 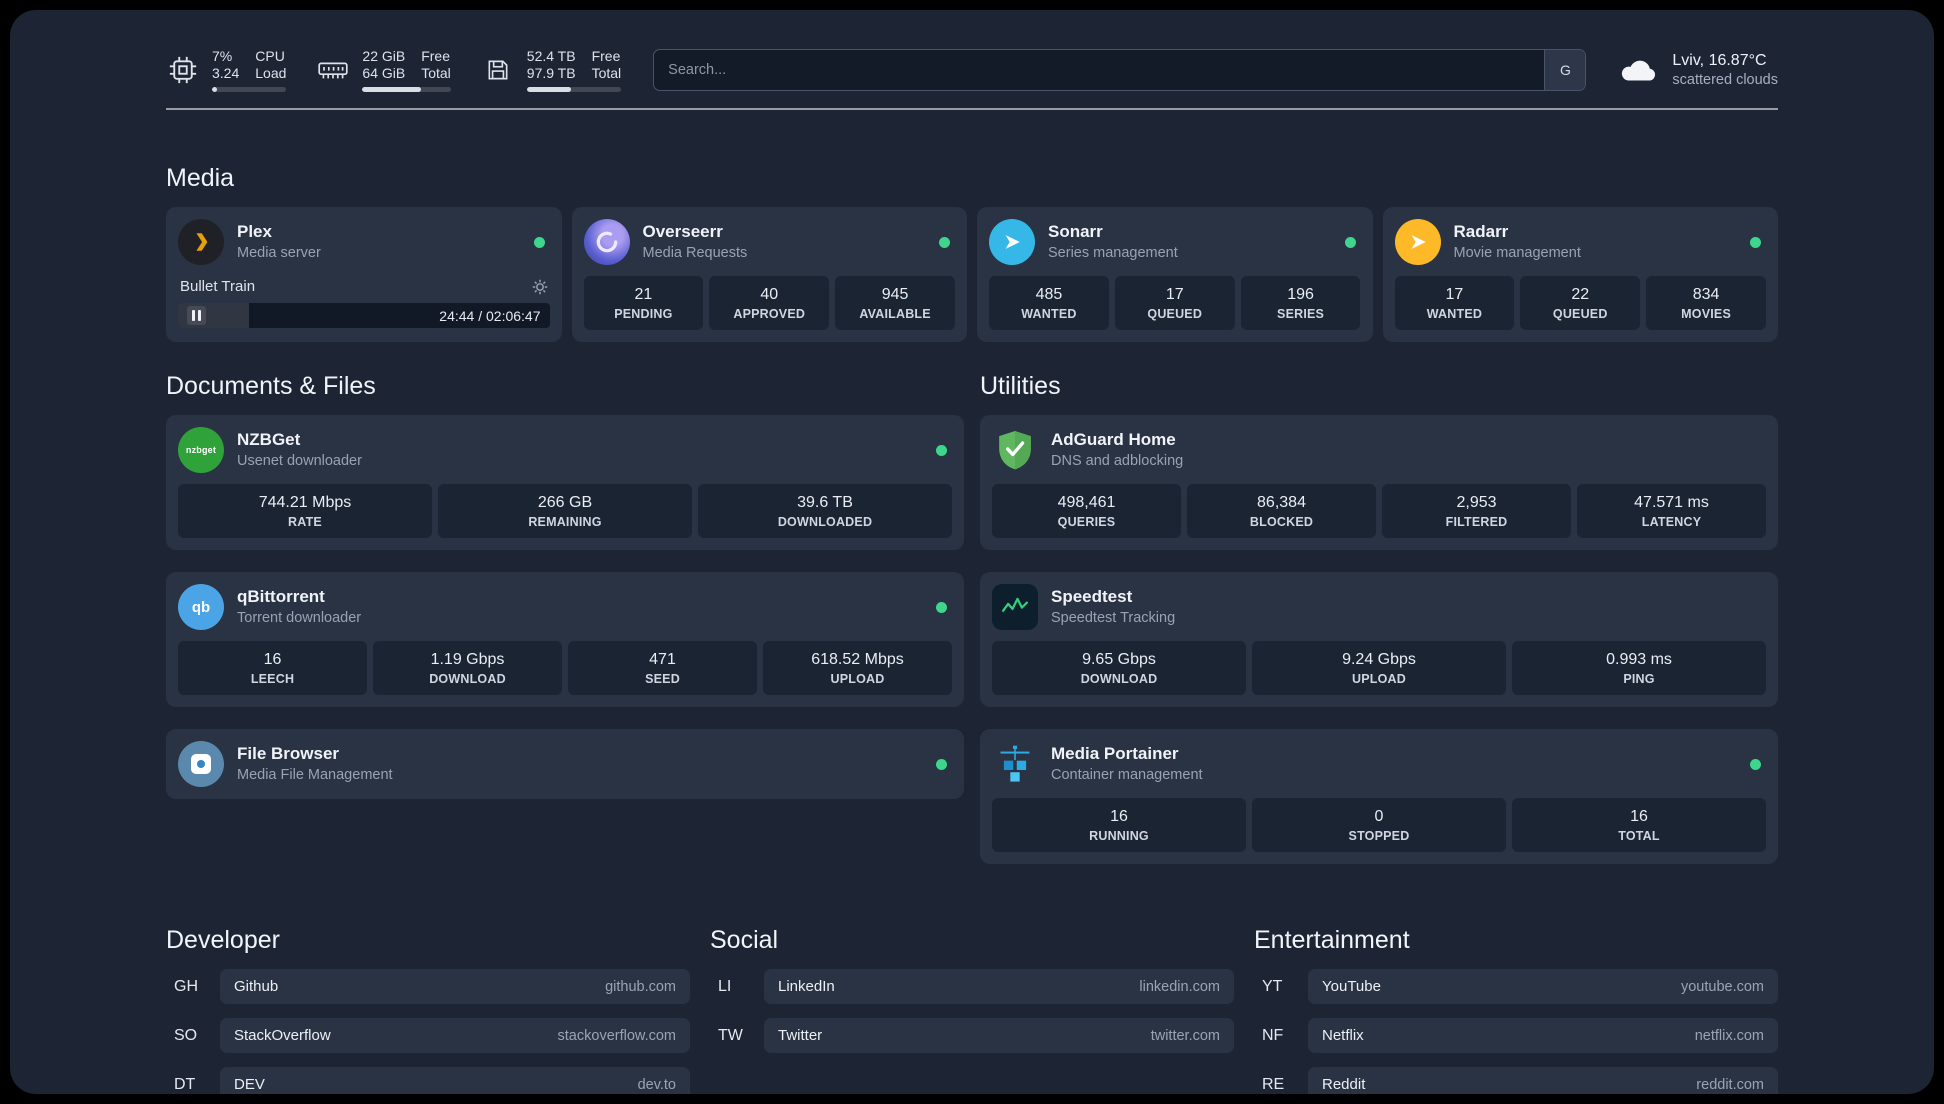 What do you see at coordinates (1174, 294) in the screenshot?
I see `stat-value: 17` at bounding box center [1174, 294].